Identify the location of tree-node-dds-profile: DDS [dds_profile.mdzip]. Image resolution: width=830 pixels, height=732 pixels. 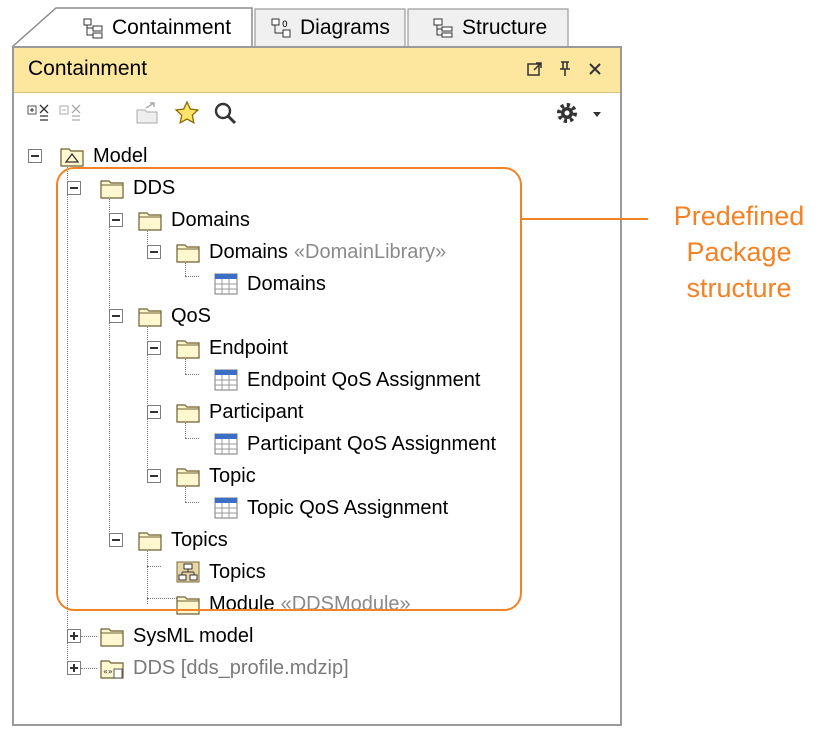
(224, 668).